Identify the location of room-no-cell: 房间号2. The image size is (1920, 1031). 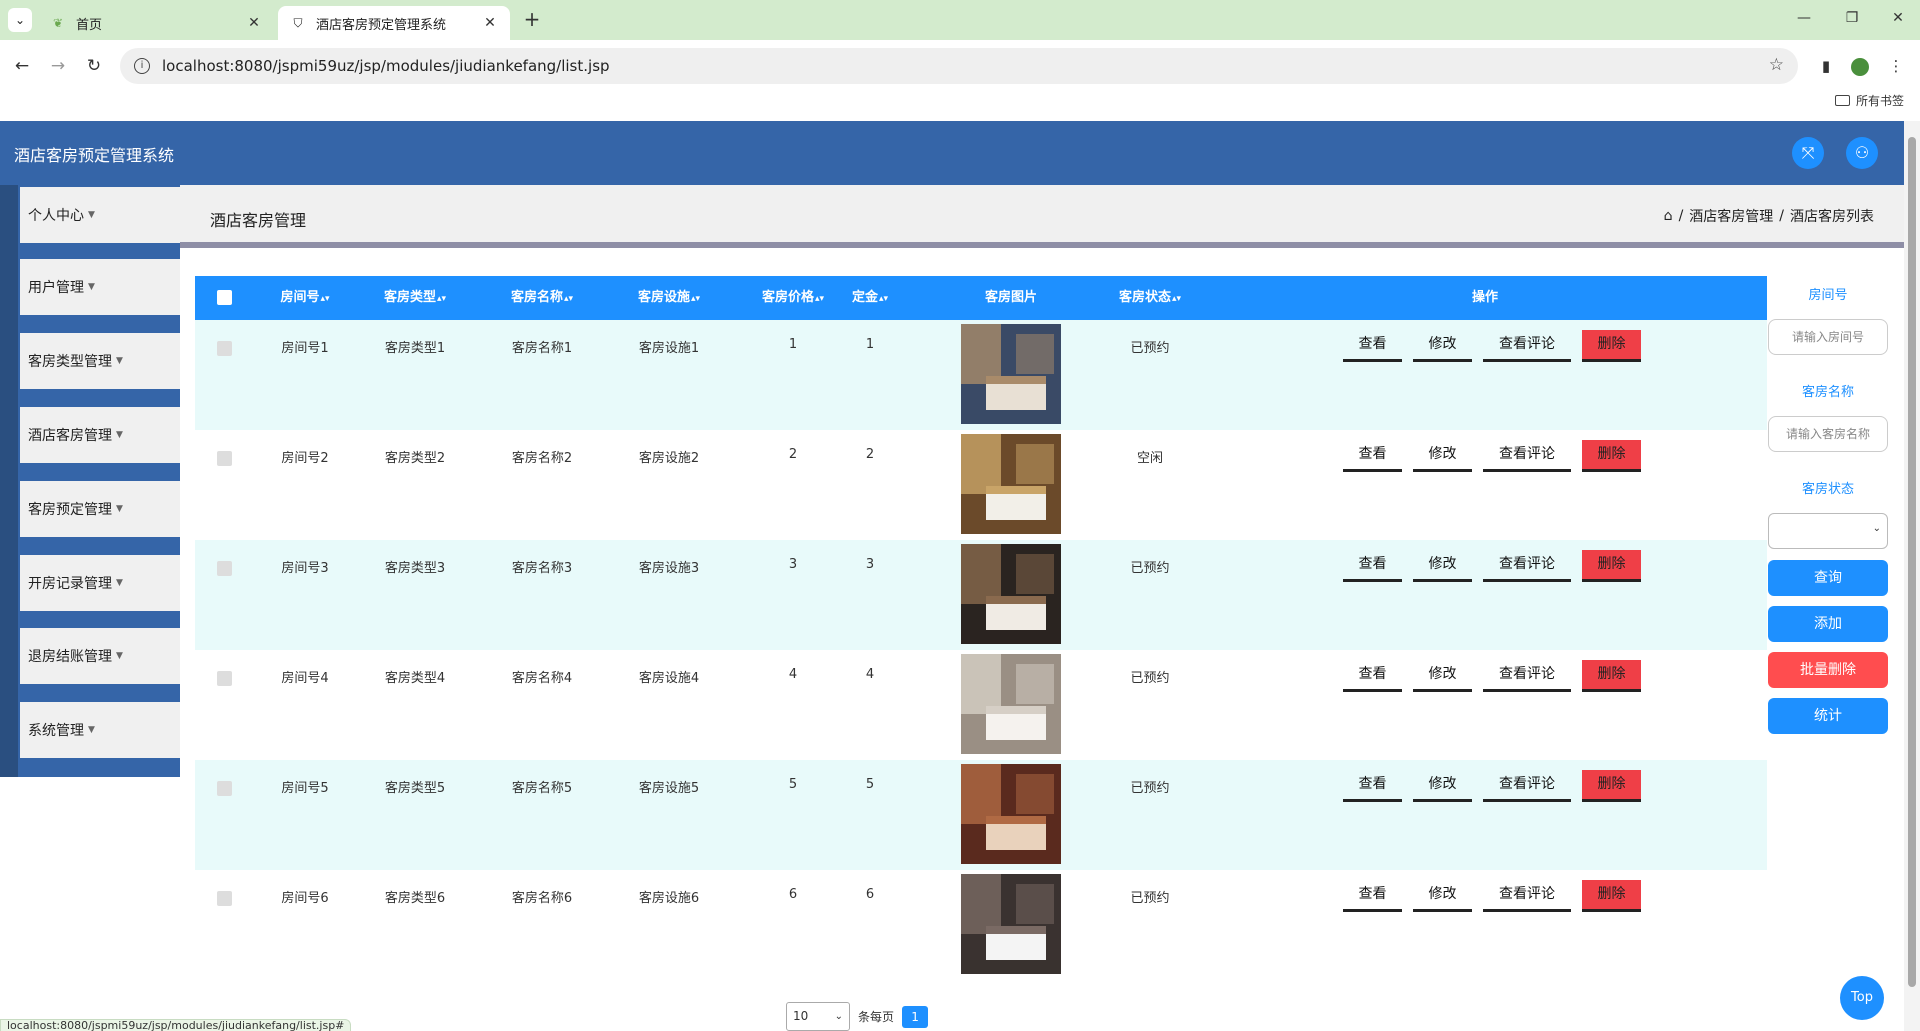
(305, 458).